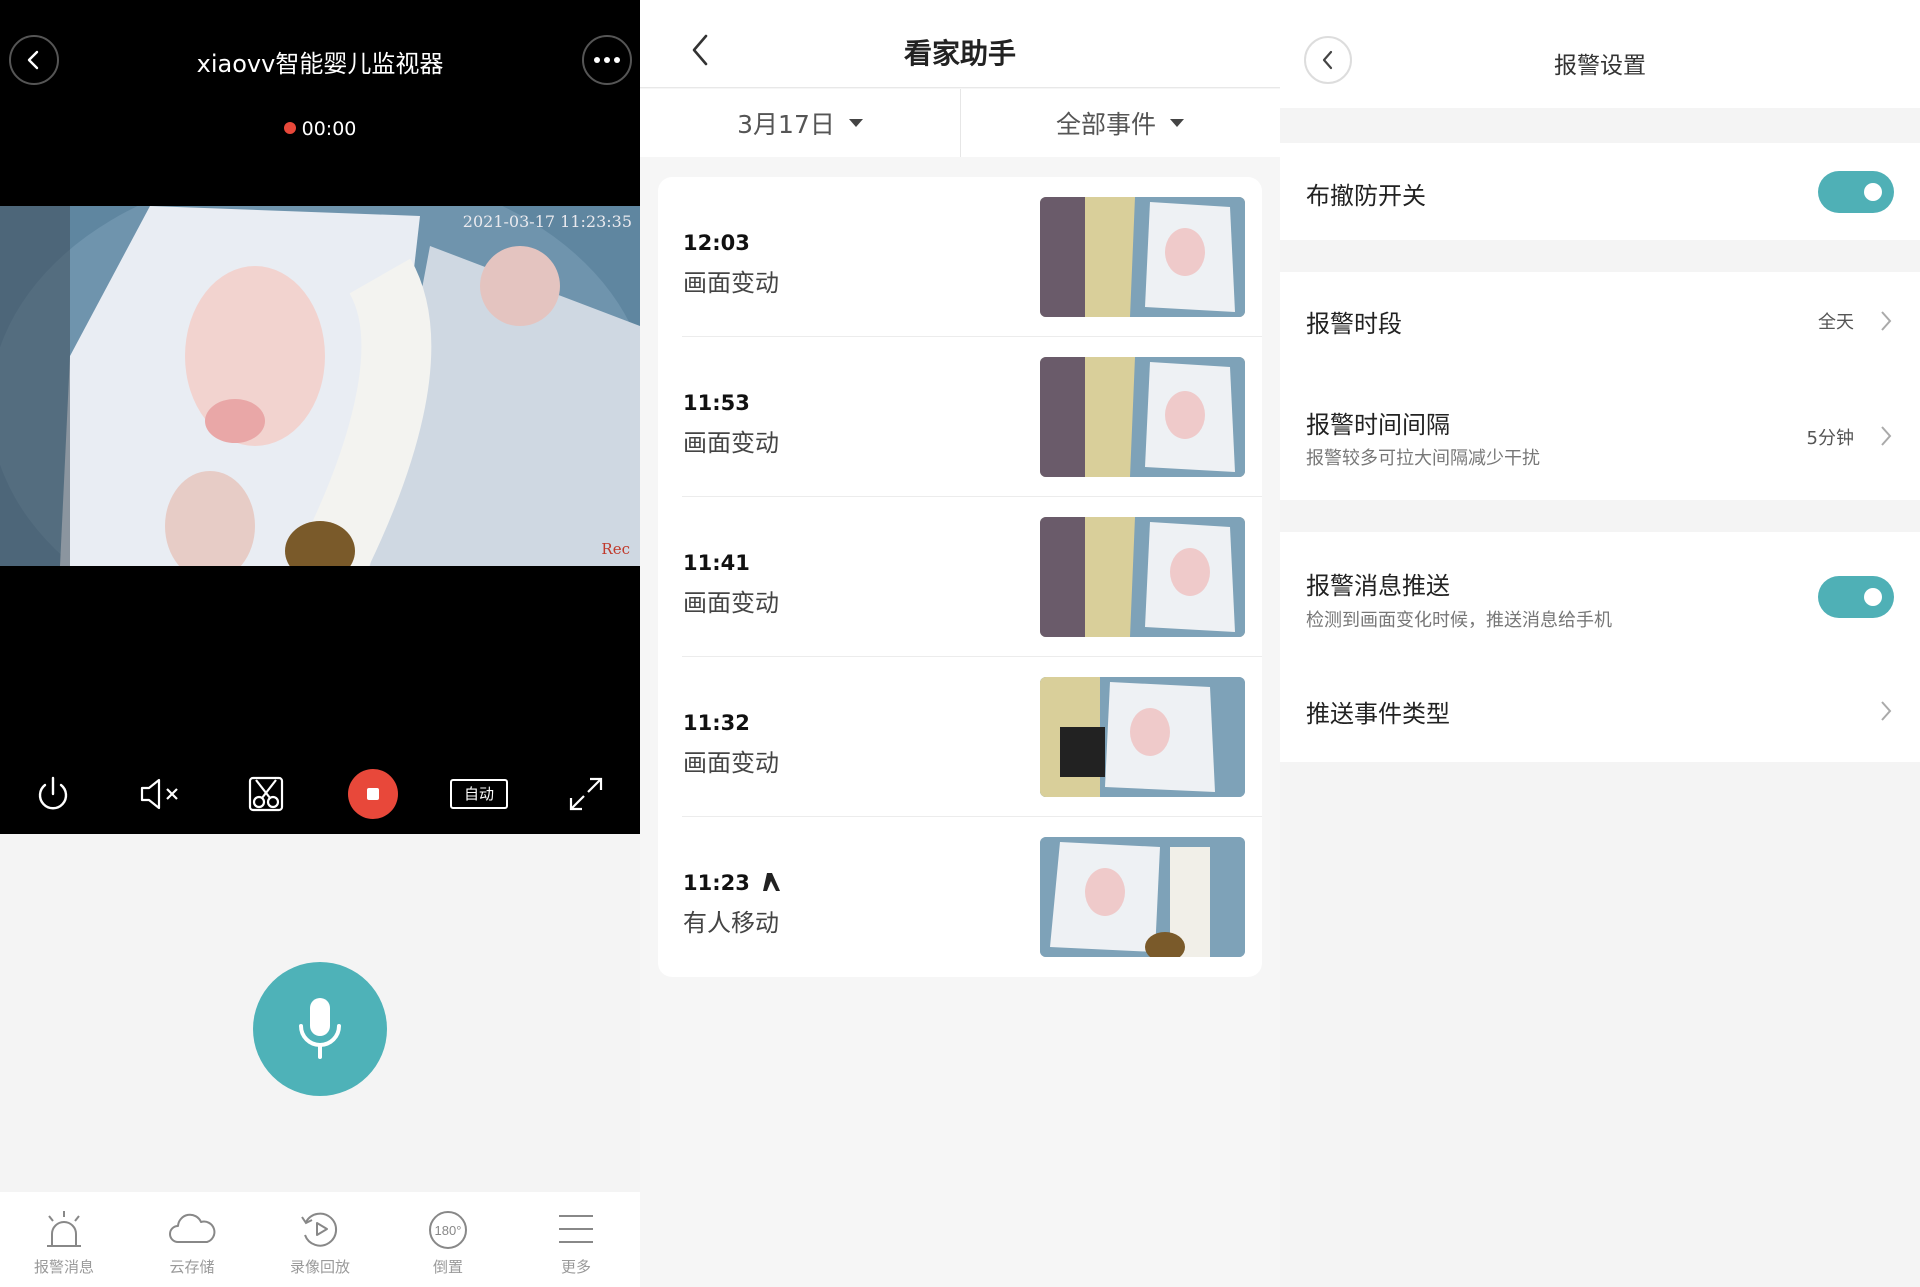  What do you see at coordinates (192, 1267) in the screenshot?
I see `tab-label: 云存储` at bounding box center [192, 1267].